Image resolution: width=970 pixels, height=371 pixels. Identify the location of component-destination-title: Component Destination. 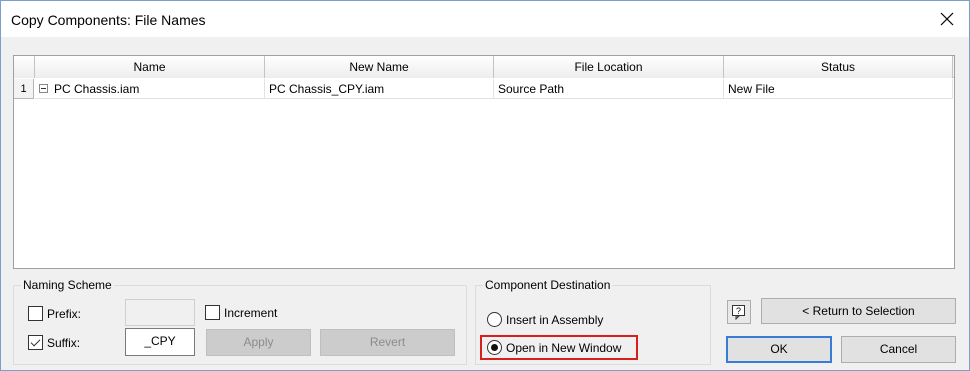
(548, 285).